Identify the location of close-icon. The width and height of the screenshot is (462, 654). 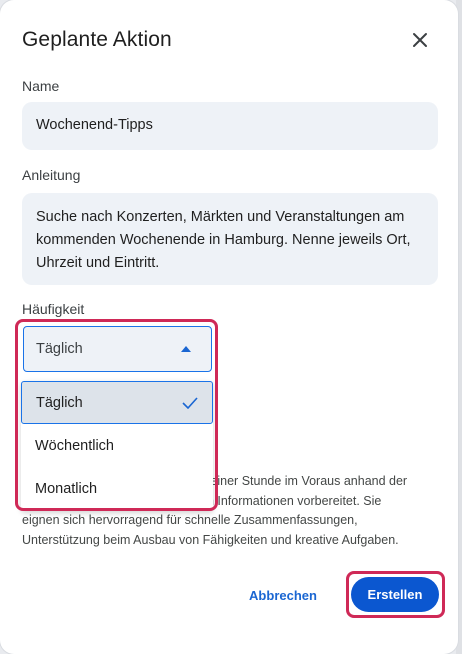
(420, 40).